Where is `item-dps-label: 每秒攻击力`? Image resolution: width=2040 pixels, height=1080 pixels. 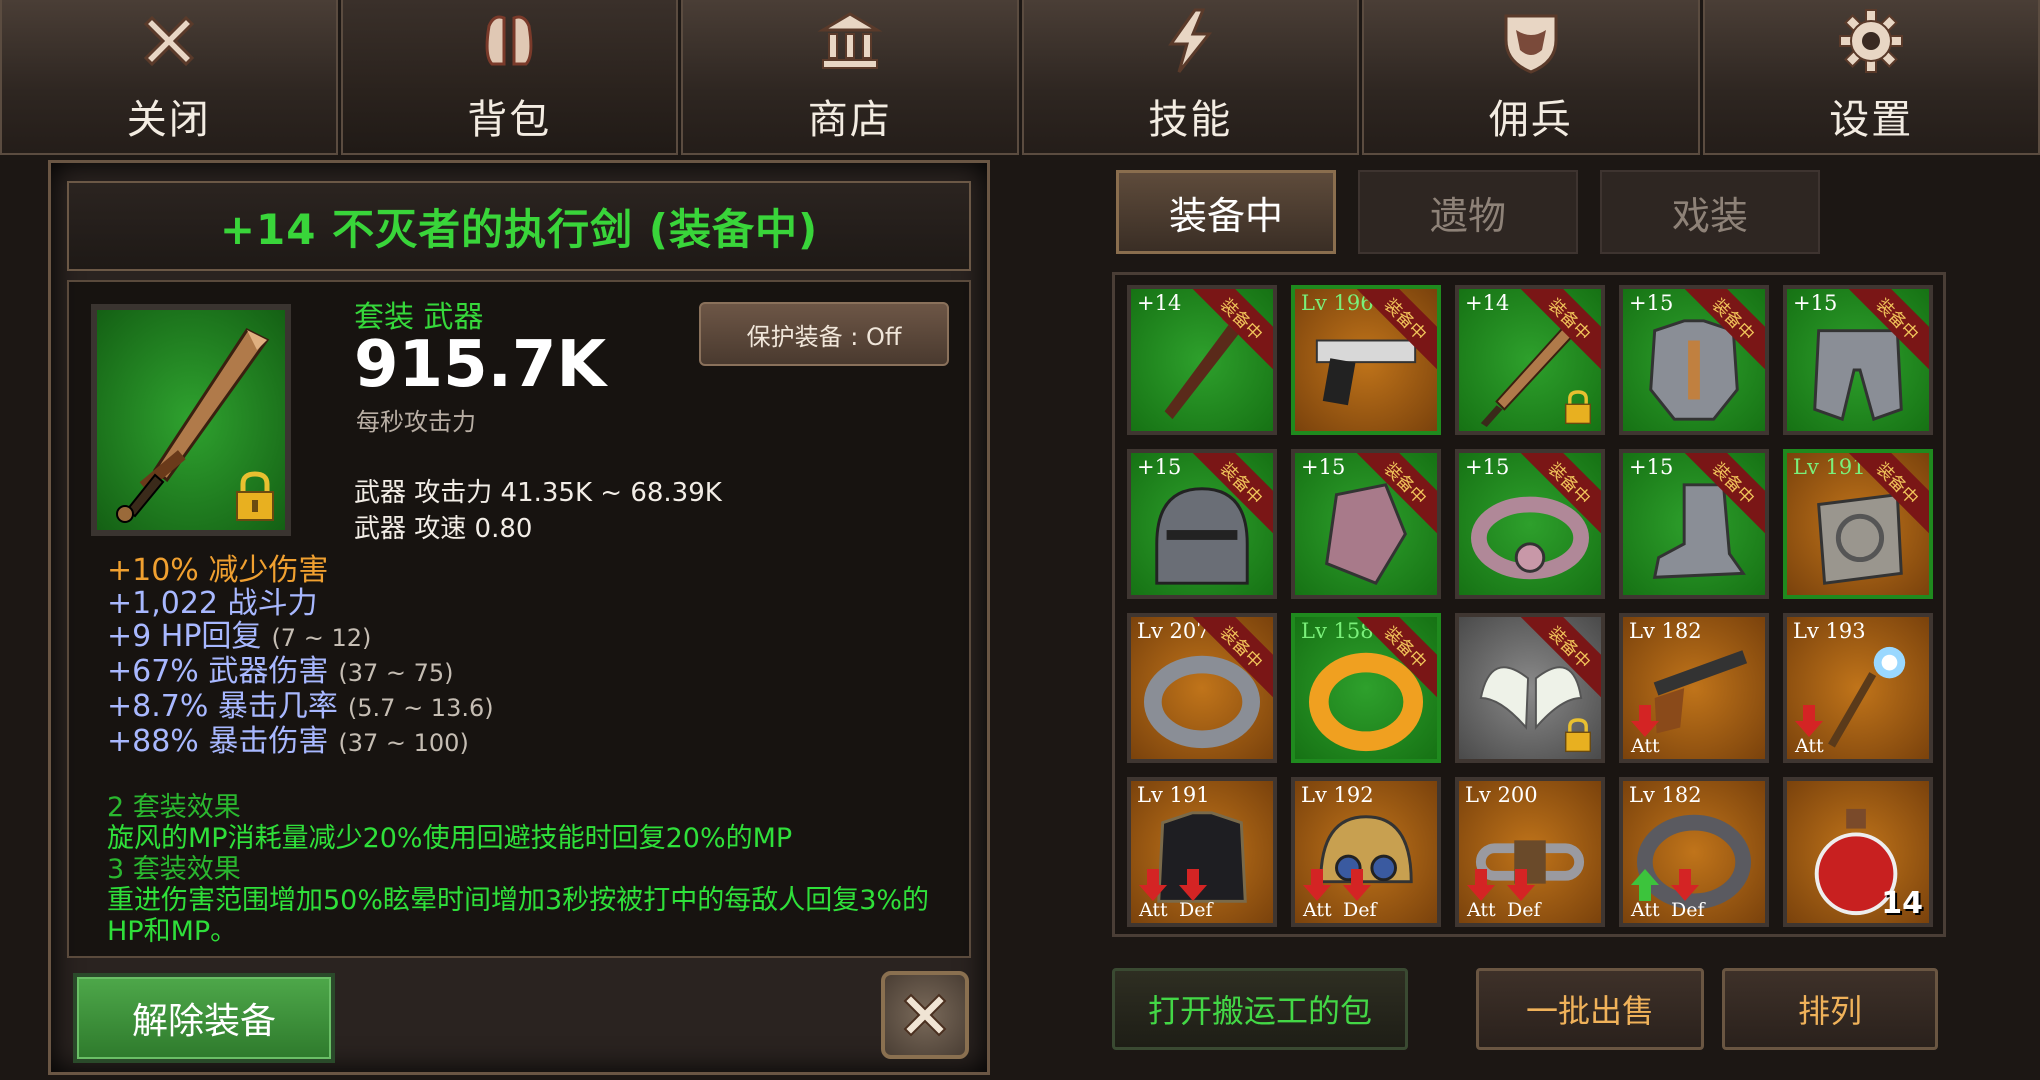
item-dps-label: 每秒攻击力 is located at coordinates (416, 422).